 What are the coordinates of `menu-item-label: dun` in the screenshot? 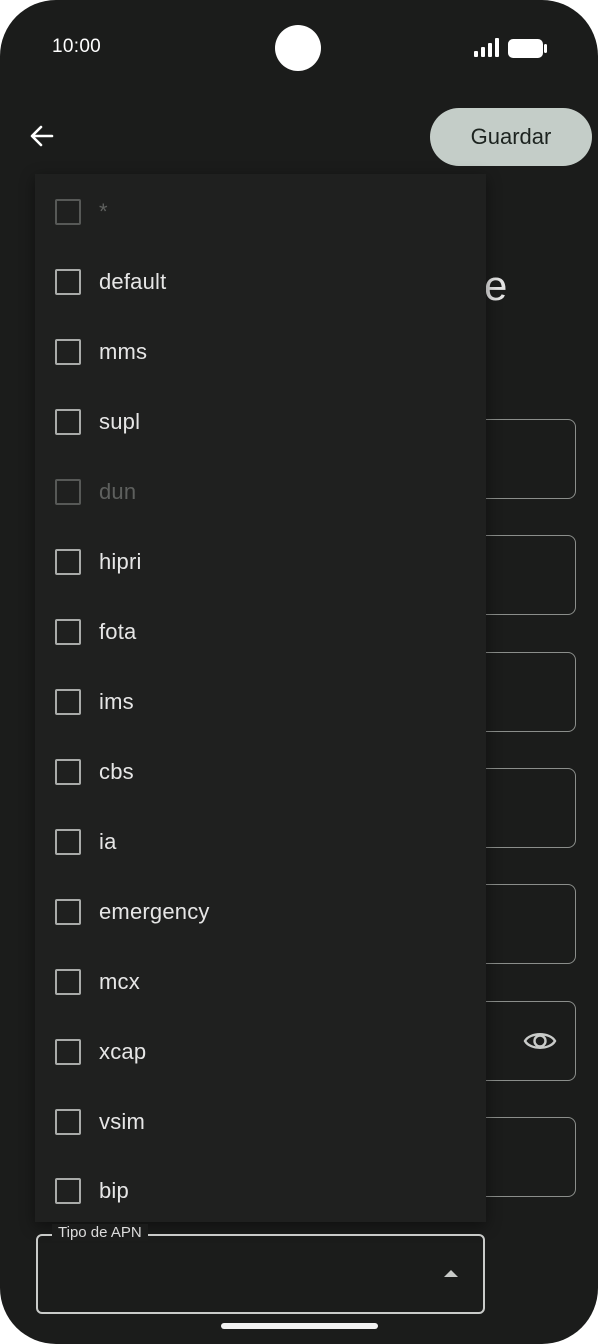 It's located at (118, 491).